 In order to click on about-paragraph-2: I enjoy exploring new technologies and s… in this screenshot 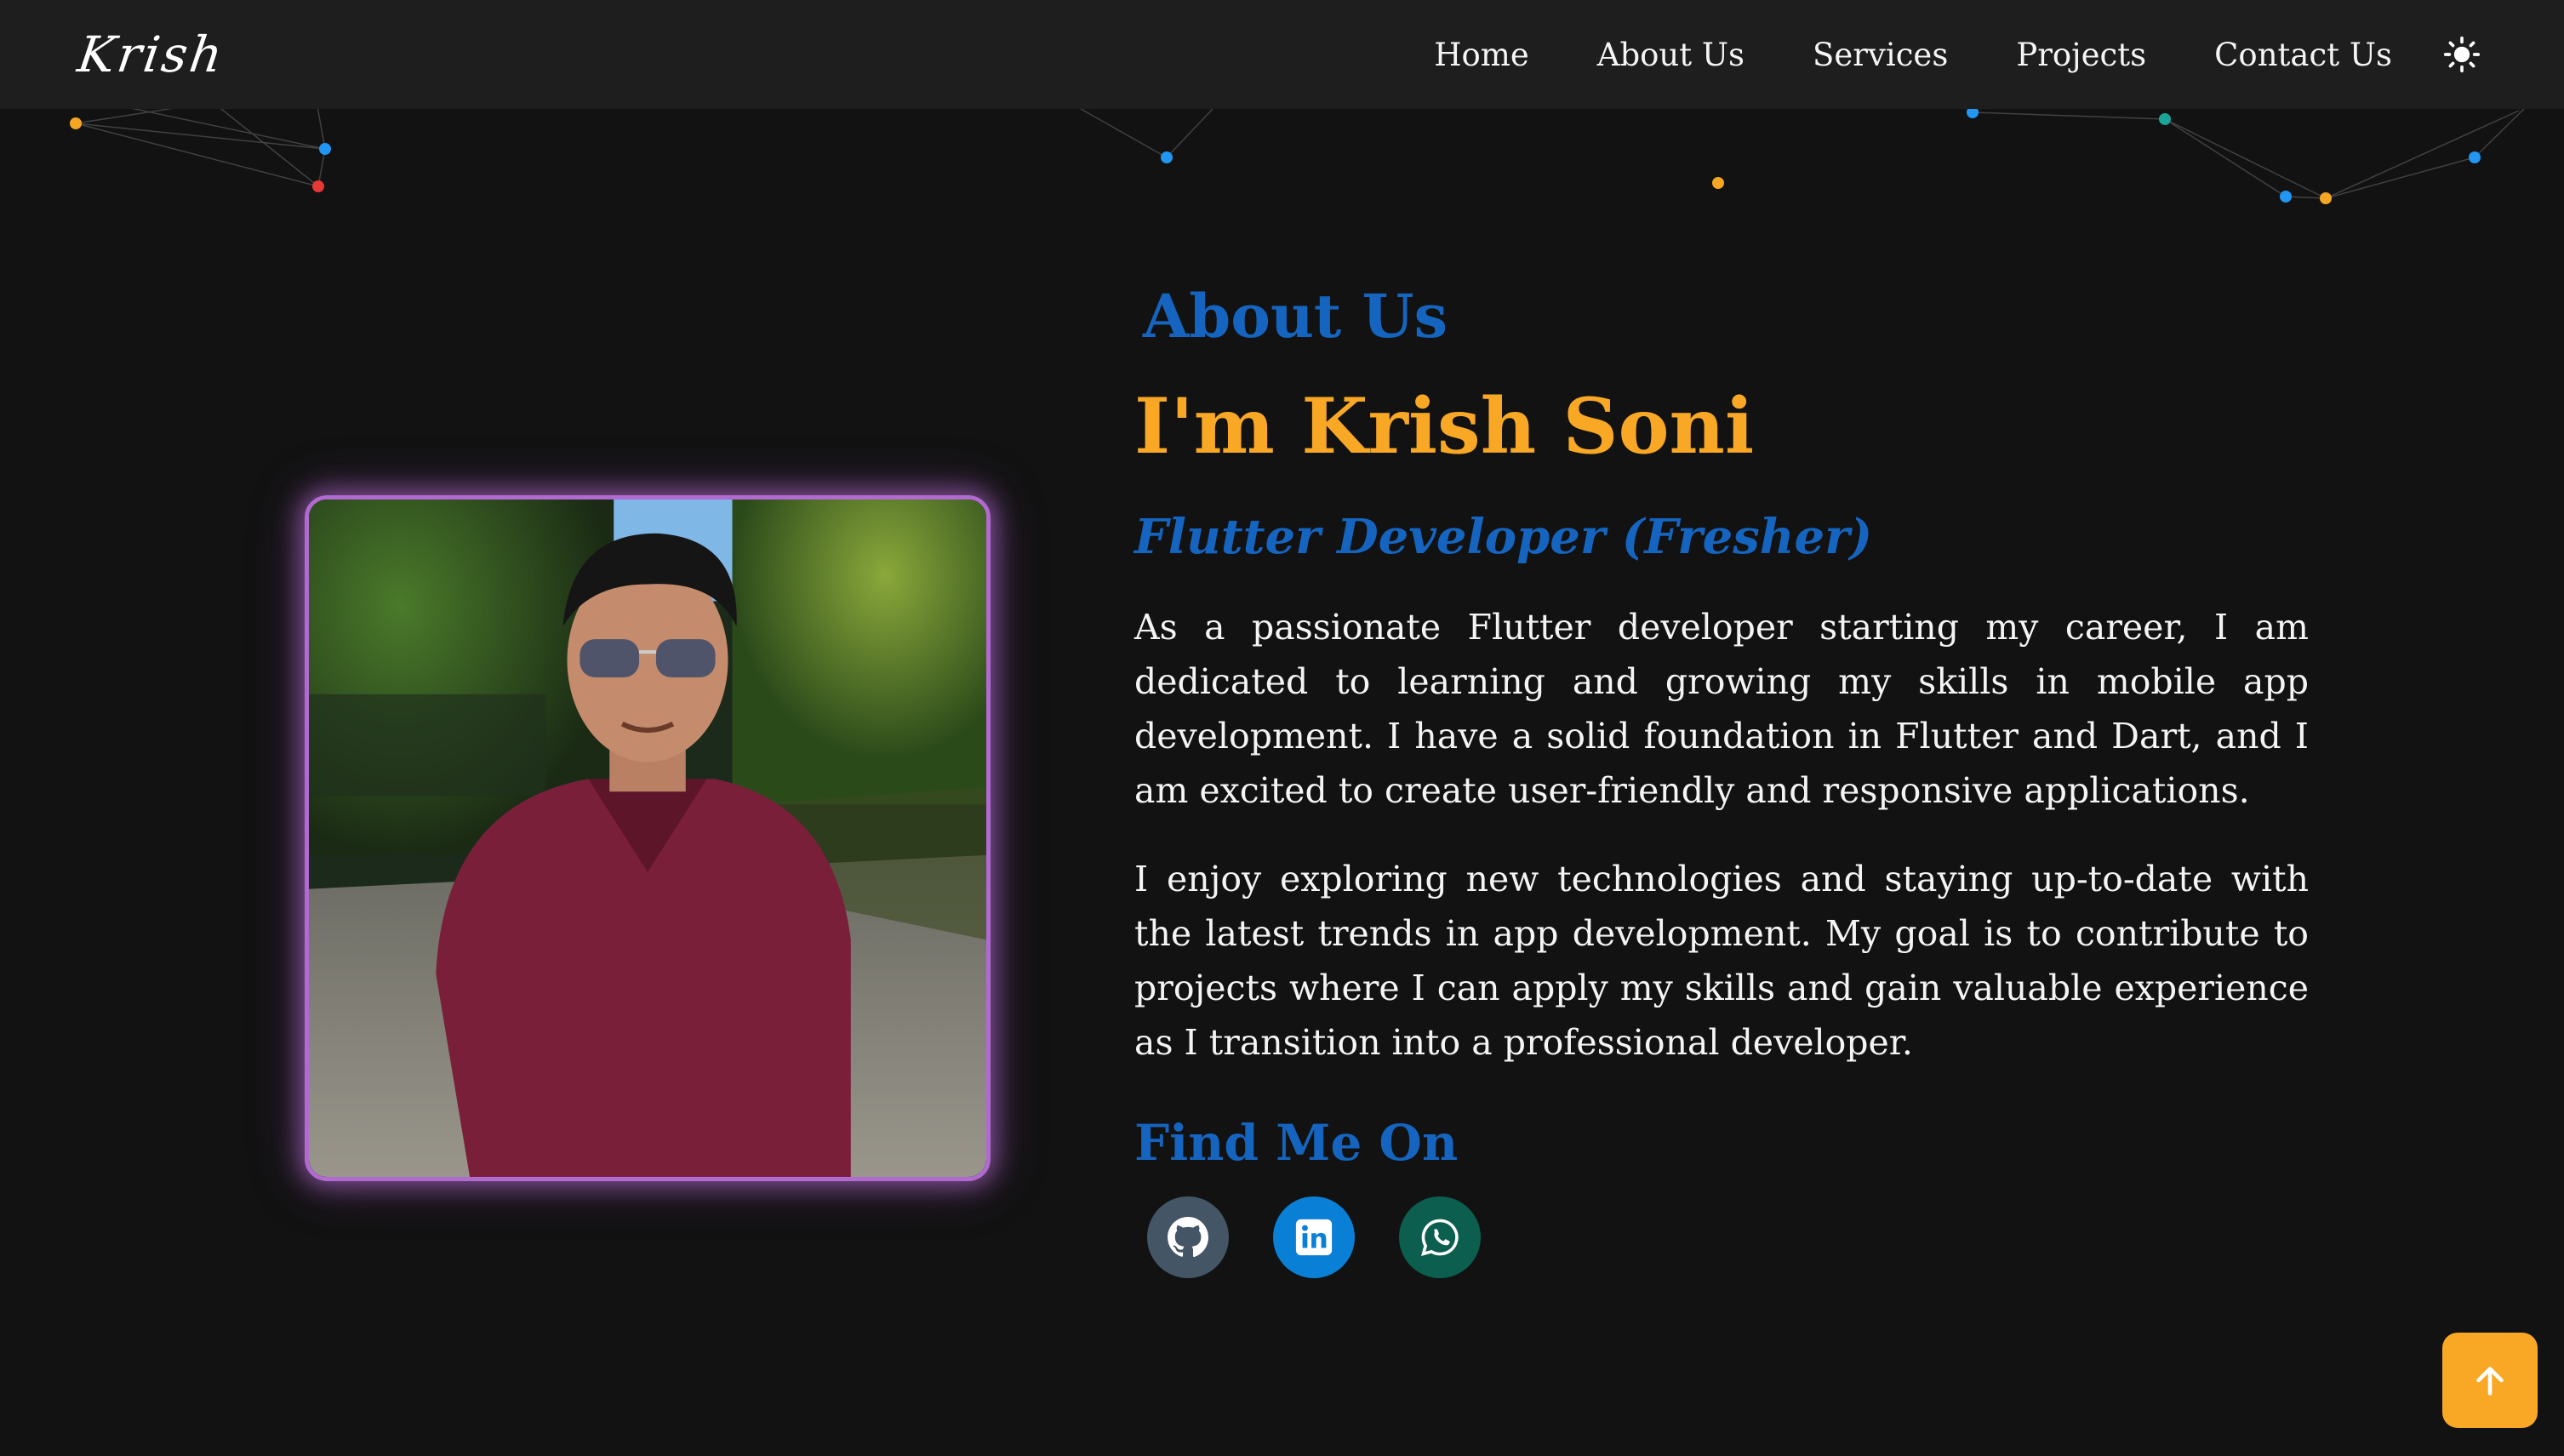, I will do `click(1722, 960)`.